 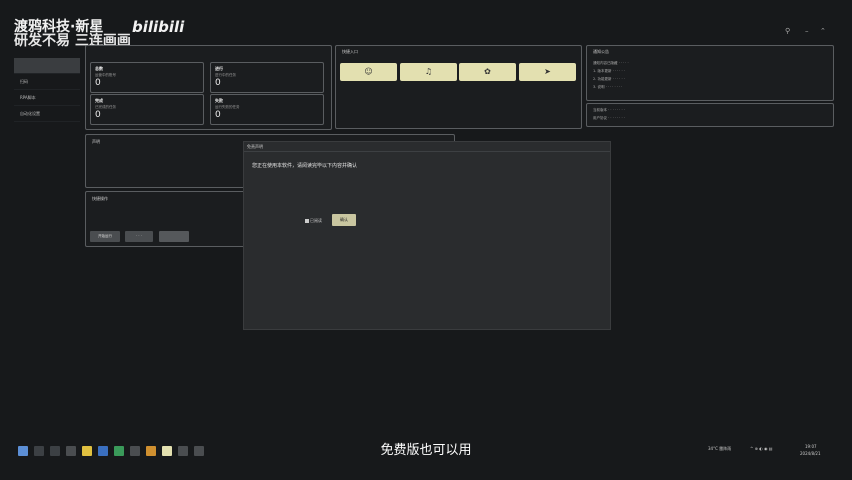 What do you see at coordinates (158, 27) in the screenshot?
I see `bilibili-logo: bilibili` at bounding box center [158, 27].